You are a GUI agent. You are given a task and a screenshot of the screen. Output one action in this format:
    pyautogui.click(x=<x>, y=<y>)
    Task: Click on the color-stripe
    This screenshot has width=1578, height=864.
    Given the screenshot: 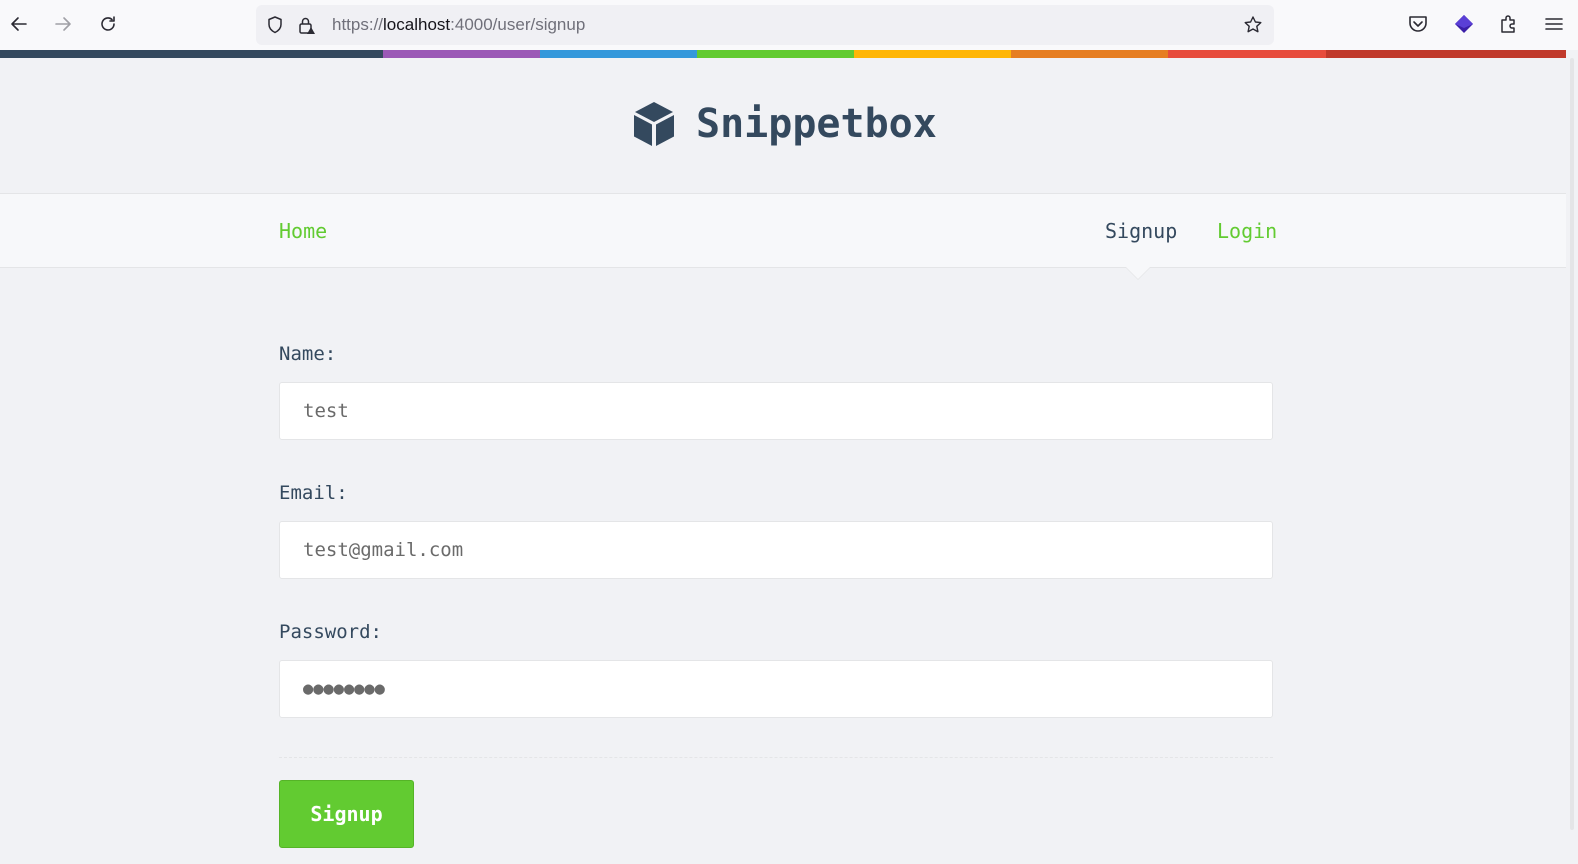 What is the action you would take?
    pyautogui.click(x=783, y=54)
    